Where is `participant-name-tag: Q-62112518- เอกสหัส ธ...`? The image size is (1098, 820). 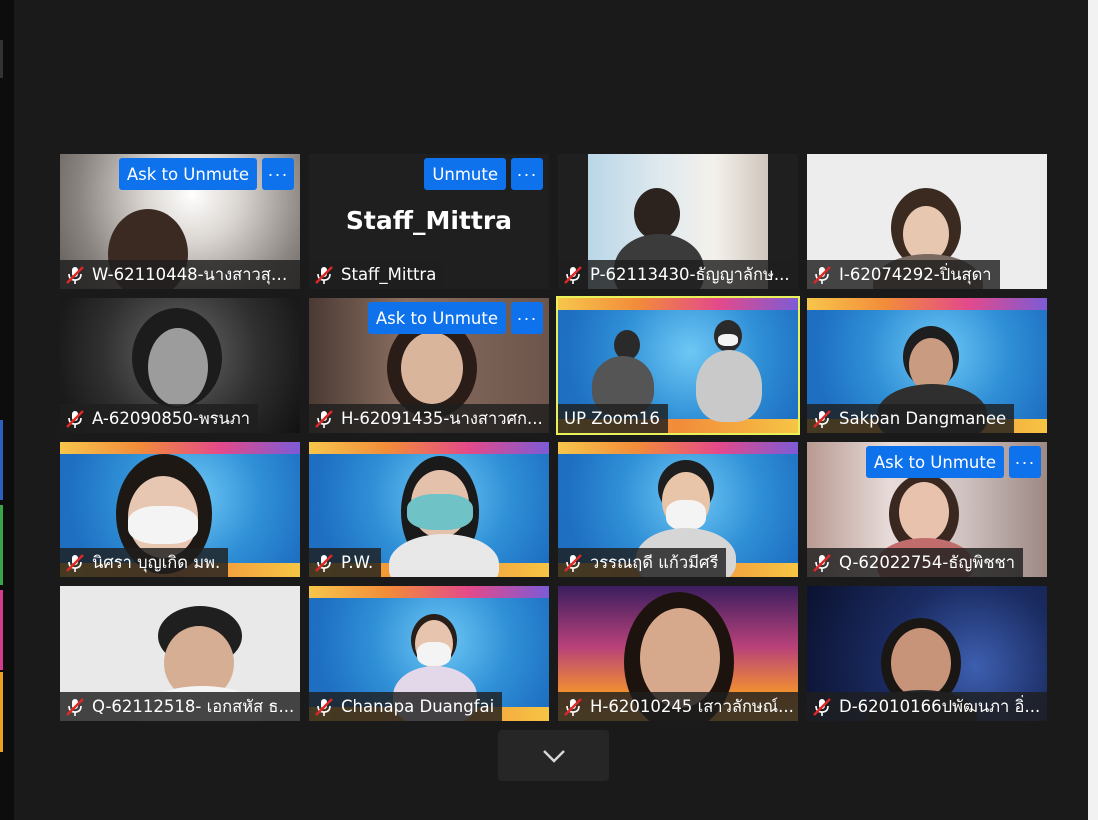 participant-name-tag: Q-62112518- เอกสหัส ธ... is located at coordinates (180, 706).